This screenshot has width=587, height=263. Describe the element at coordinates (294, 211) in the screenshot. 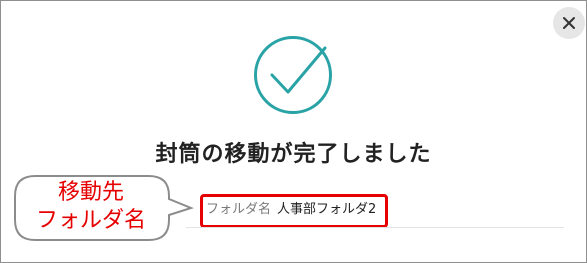

I see `highlight-box` at that location.